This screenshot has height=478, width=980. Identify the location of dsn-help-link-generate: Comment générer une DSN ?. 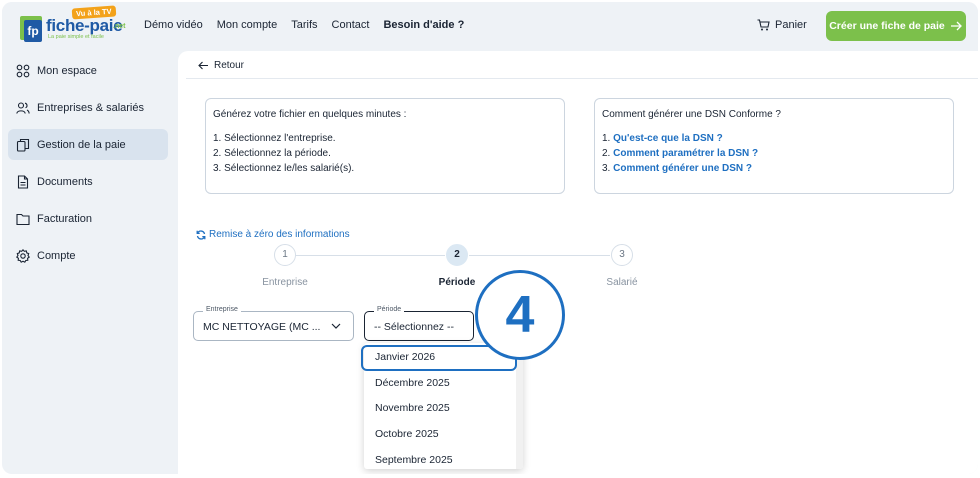
(682, 168).